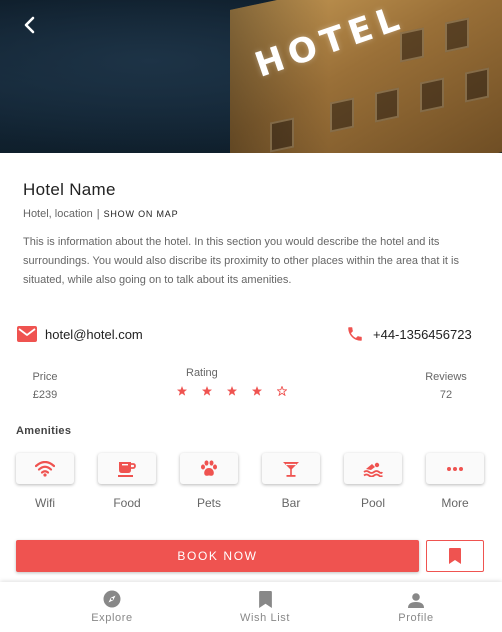 This screenshot has width=502, height=632. I want to click on coffee-cup-icon, so click(127, 469).